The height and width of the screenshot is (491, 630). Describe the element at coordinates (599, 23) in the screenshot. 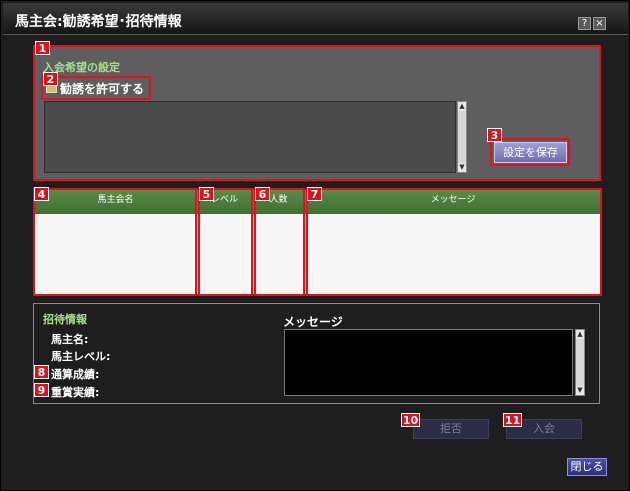

I see `window-close-button: ×` at that location.